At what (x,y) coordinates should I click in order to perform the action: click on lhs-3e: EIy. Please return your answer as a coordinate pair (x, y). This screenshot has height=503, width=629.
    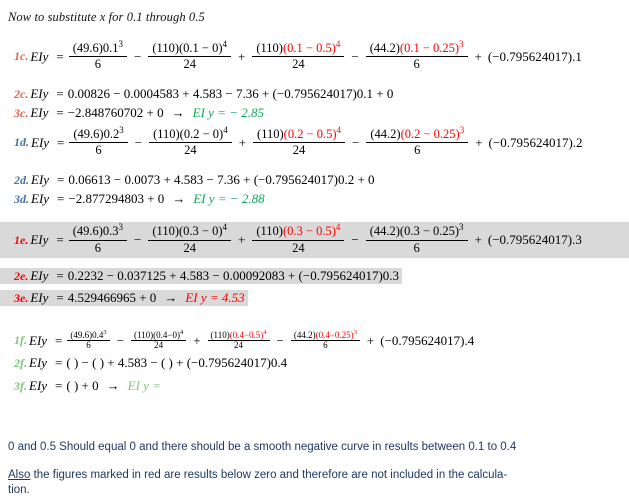
    Looking at the image, I should click on (39, 297).